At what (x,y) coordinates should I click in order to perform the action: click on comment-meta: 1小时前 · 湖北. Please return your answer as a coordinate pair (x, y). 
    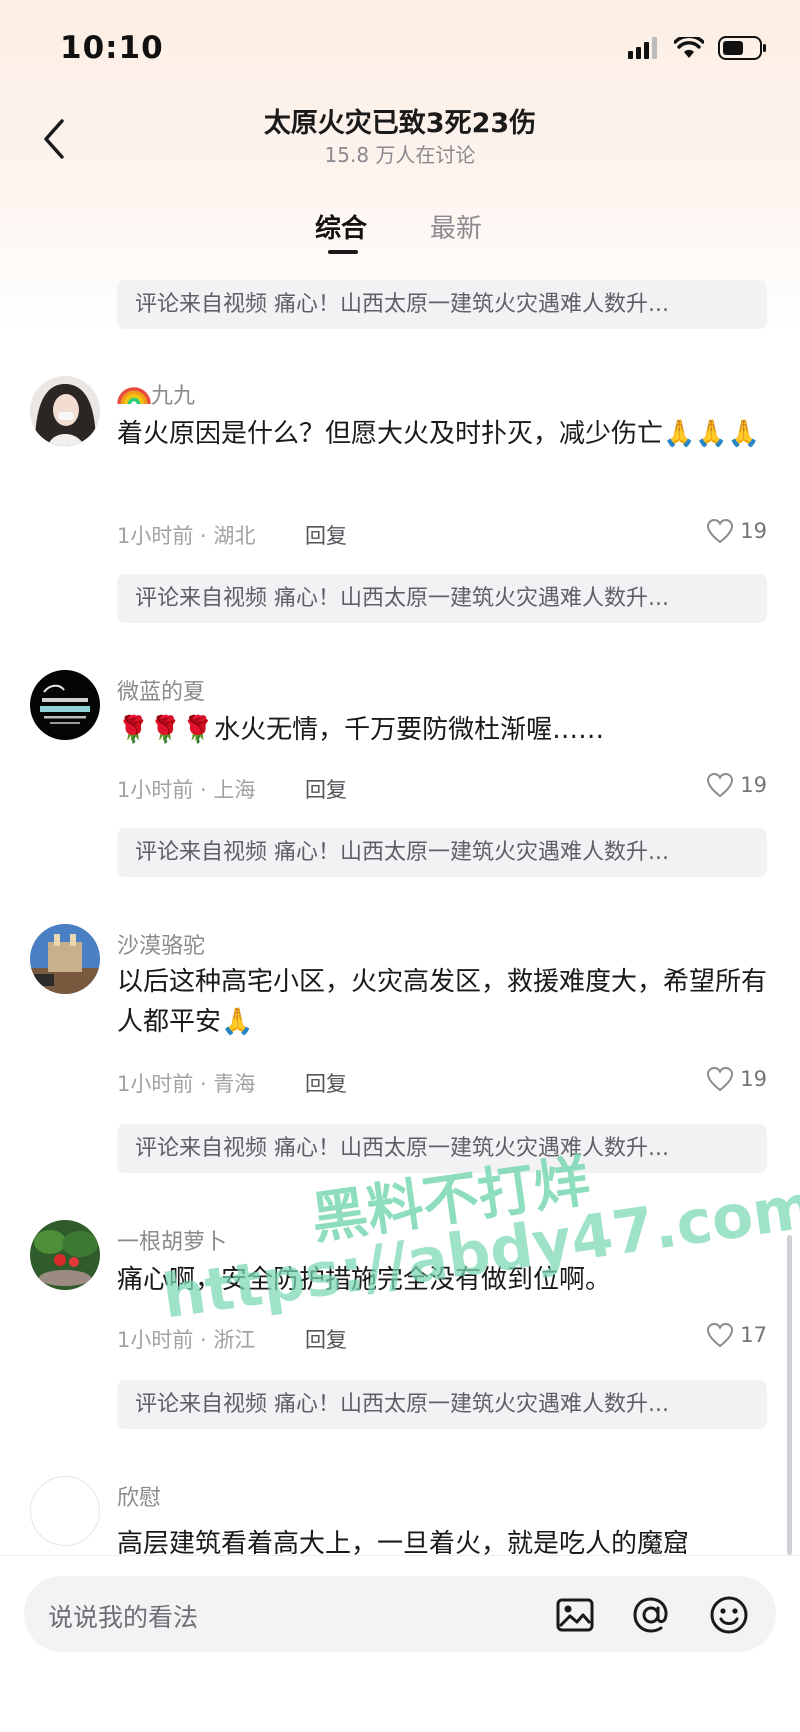
    Looking at the image, I should click on (186, 536).